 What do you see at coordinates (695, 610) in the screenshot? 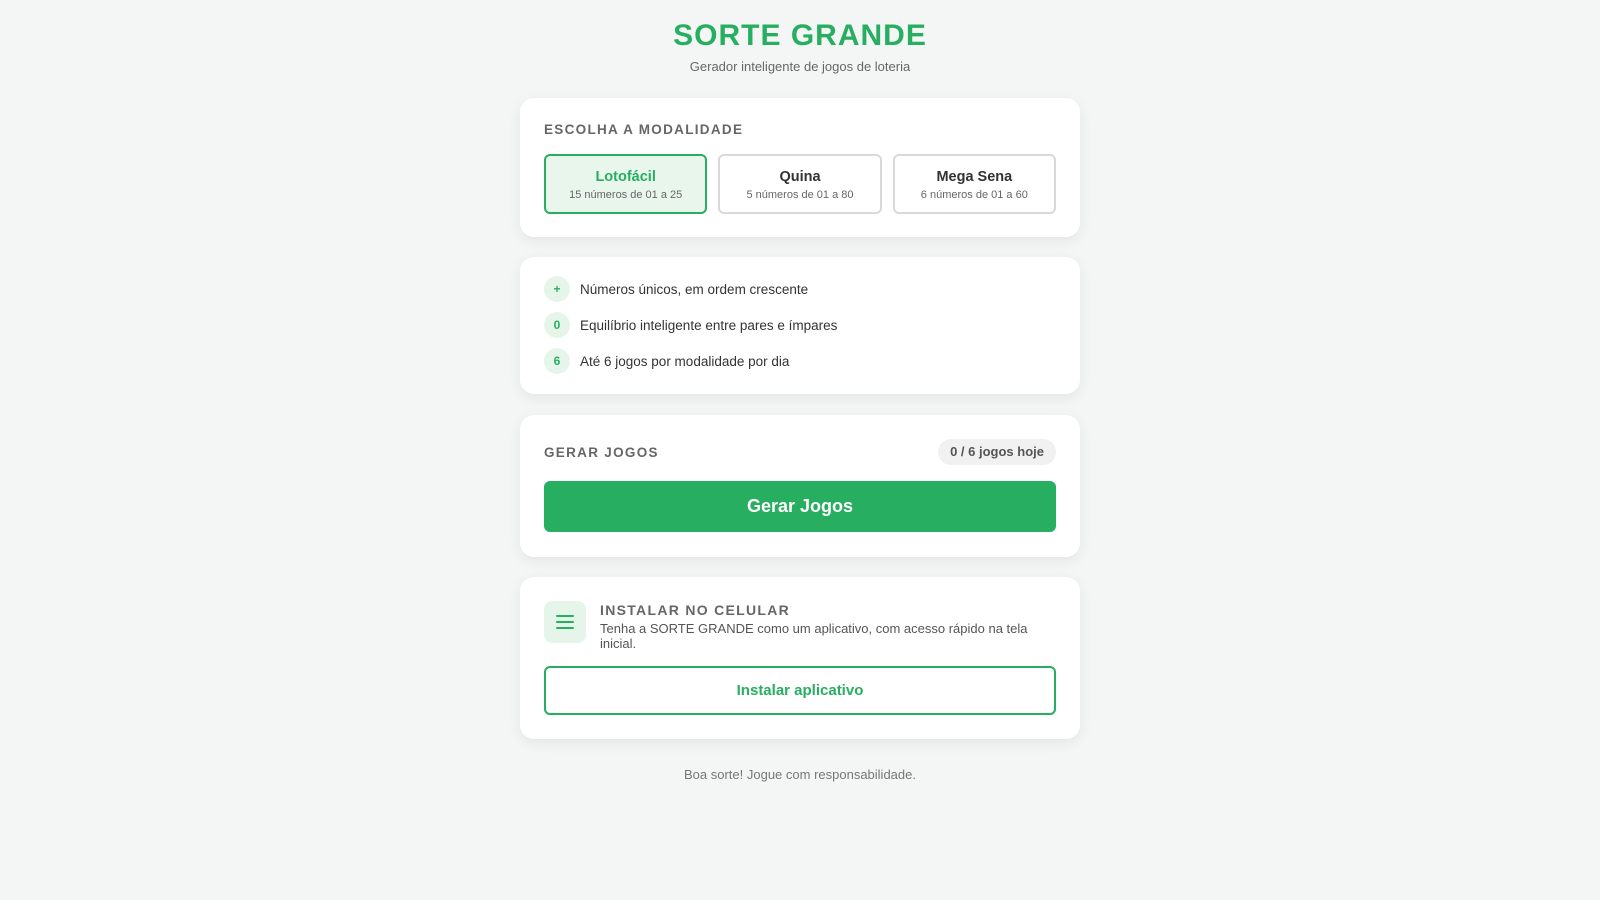
I see `install-title: INSTALAR NO CELULAR` at bounding box center [695, 610].